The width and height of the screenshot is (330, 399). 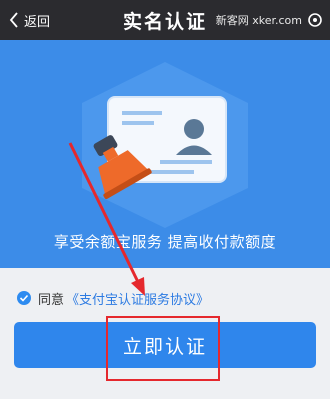 What do you see at coordinates (165, 20) in the screenshot?
I see `nav-bar: 返回 实名认证 新客网 xker.com` at bounding box center [165, 20].